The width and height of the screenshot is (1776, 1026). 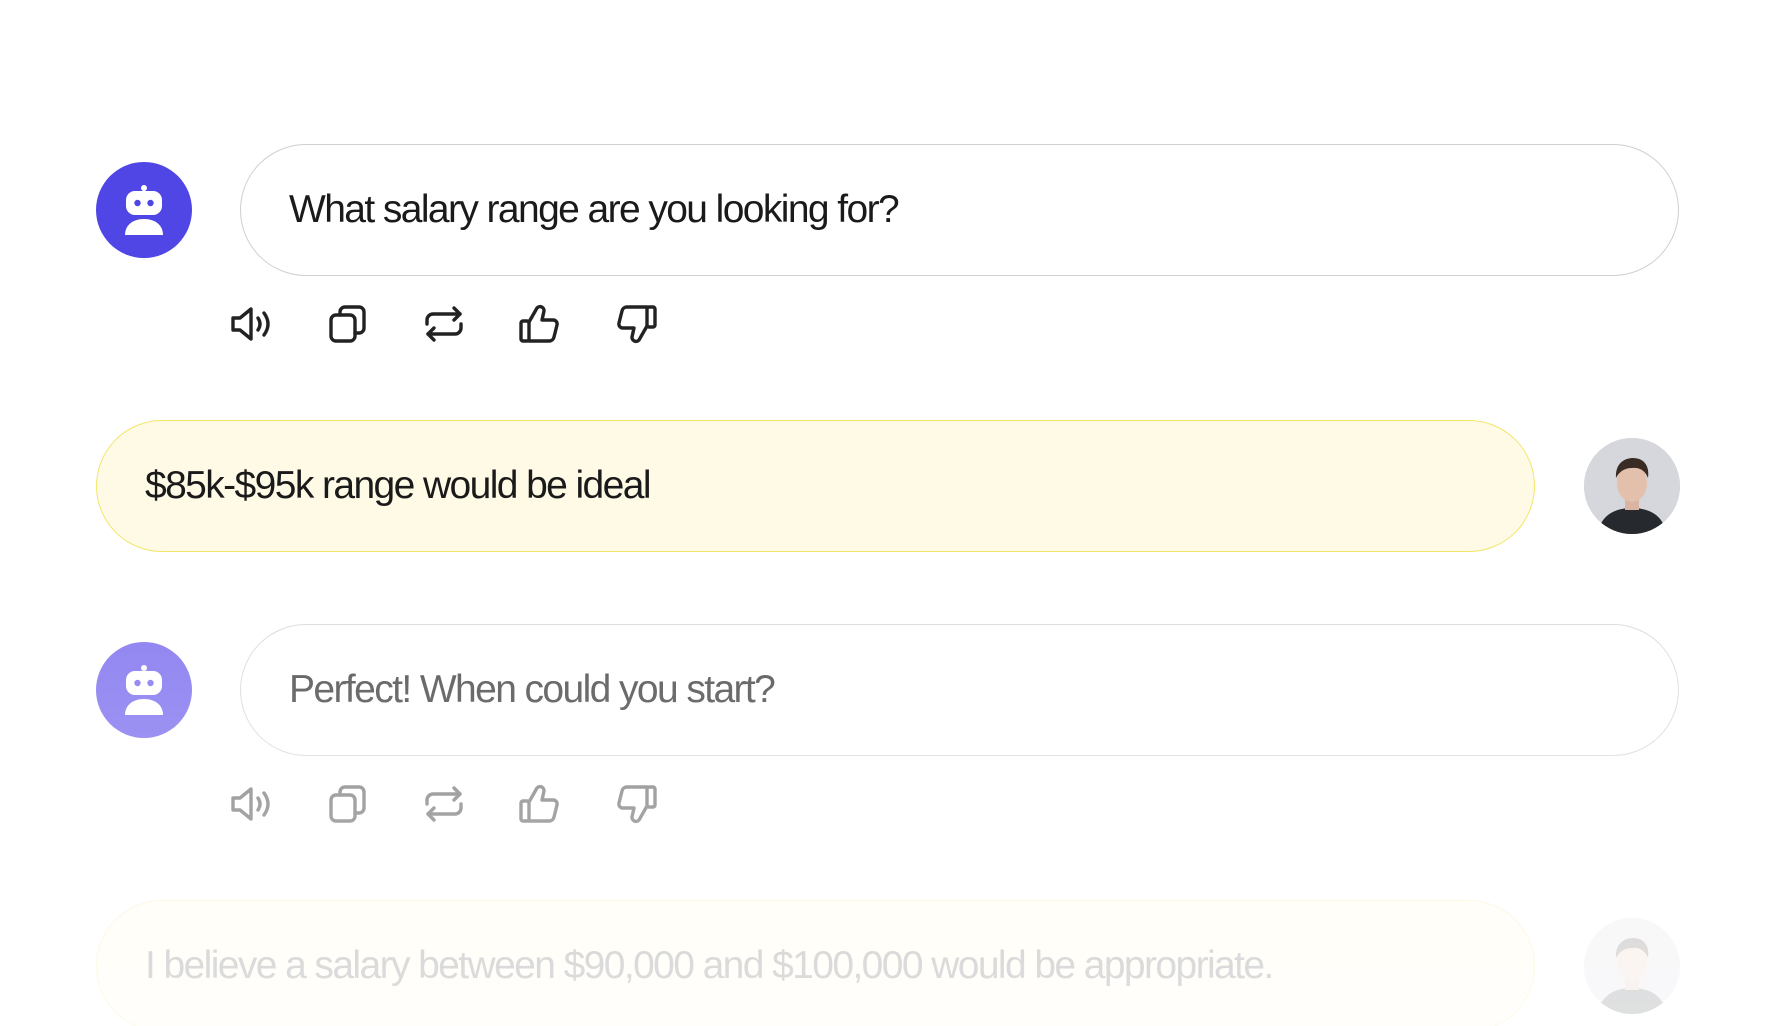 I want to click on message-text: Perfect! When could you start?, so click(x=532, y=689).